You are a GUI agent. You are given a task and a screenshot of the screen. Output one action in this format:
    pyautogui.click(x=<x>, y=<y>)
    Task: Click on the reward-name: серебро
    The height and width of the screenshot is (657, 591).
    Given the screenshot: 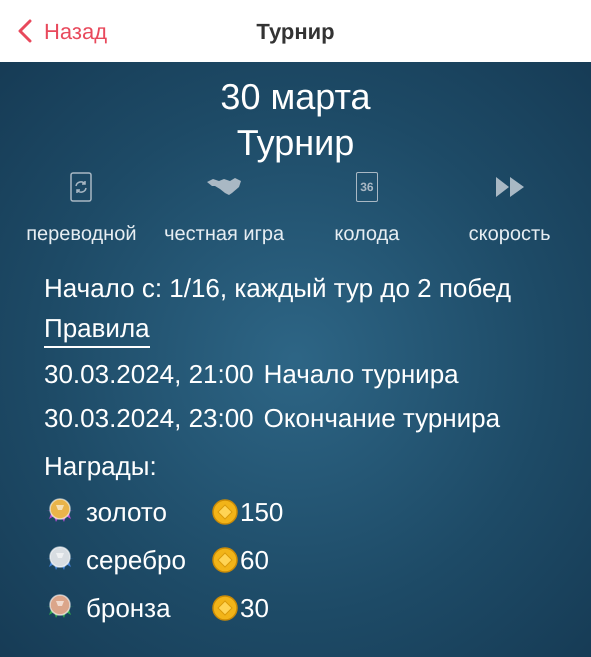 What is the action you would take?
    pyautogui.click(x=136, y=560)
    